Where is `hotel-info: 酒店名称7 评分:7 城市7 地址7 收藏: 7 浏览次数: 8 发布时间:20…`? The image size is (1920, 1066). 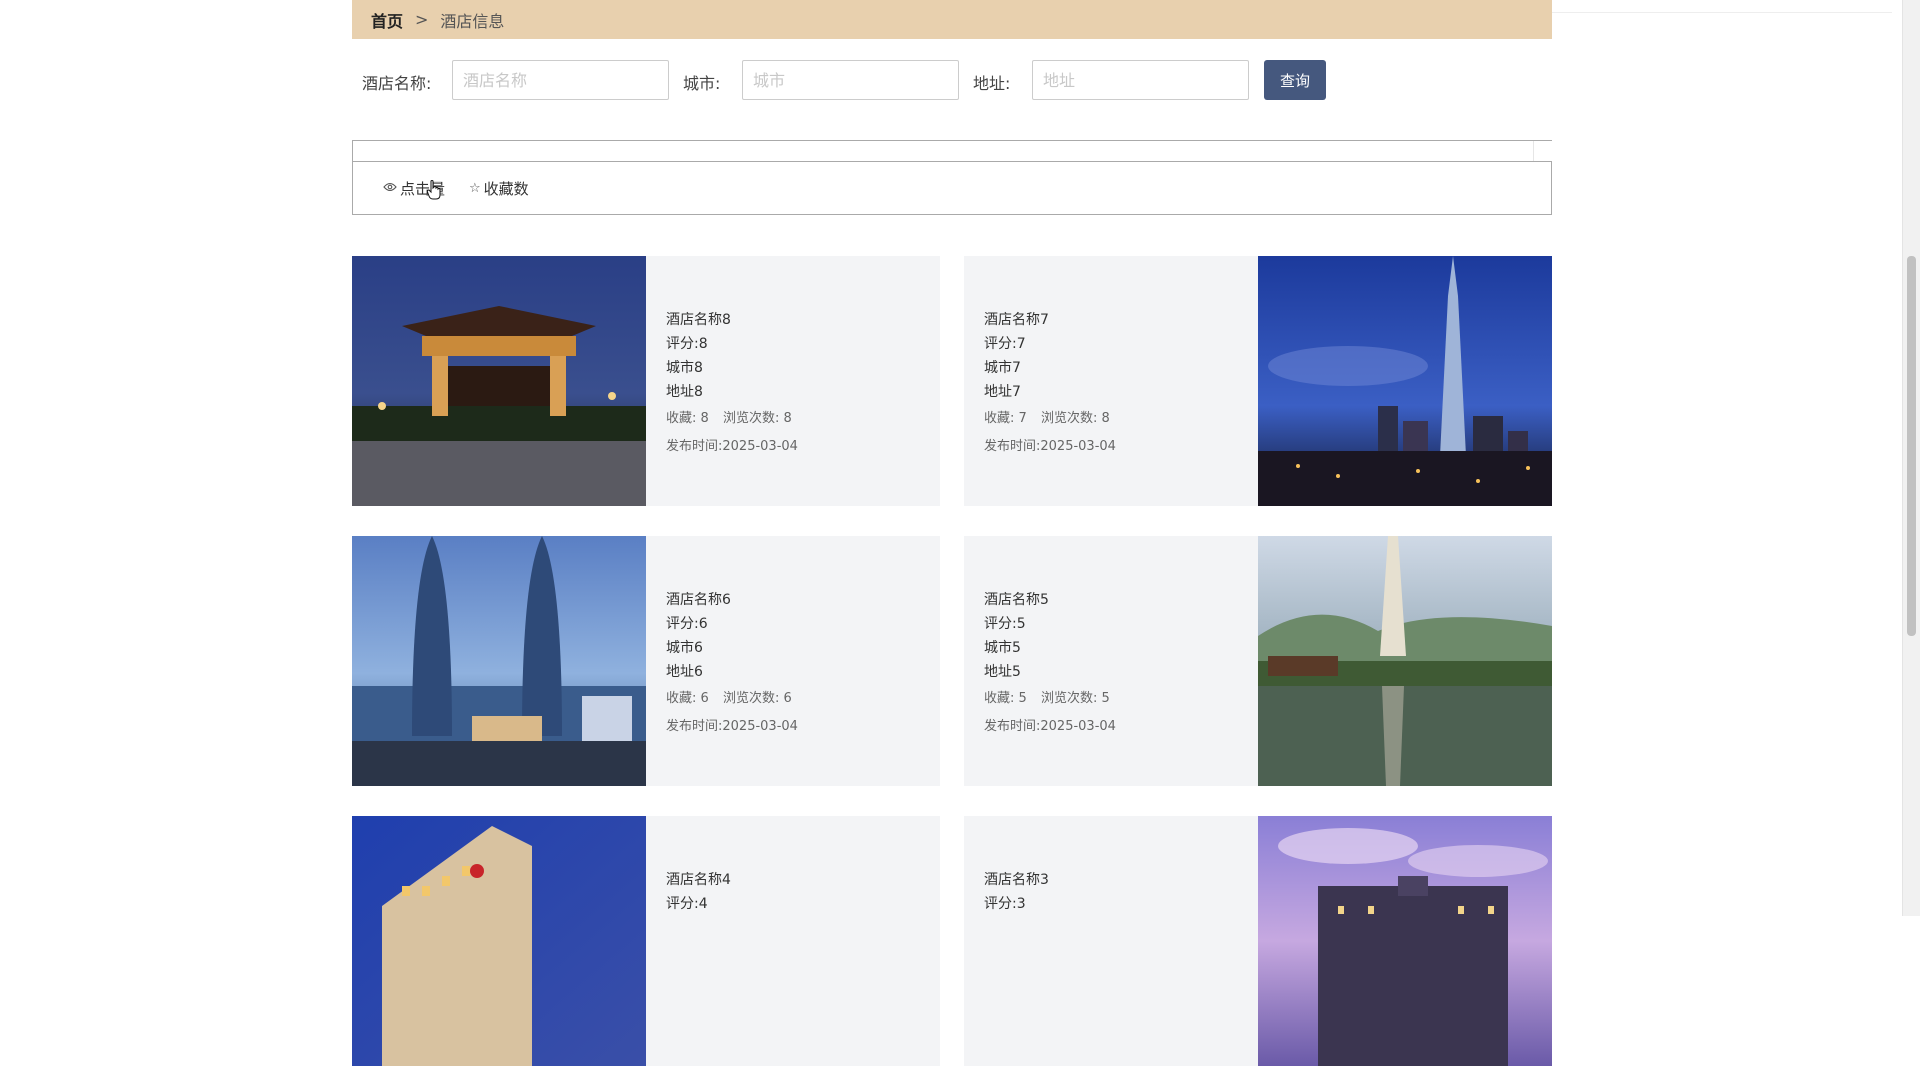
hotel-info: 酒店名称7 评分:7 城市7 地址7 收藏: 7 浏览次数: 8 发布时间:20… is located at coordinates (1114, 384).